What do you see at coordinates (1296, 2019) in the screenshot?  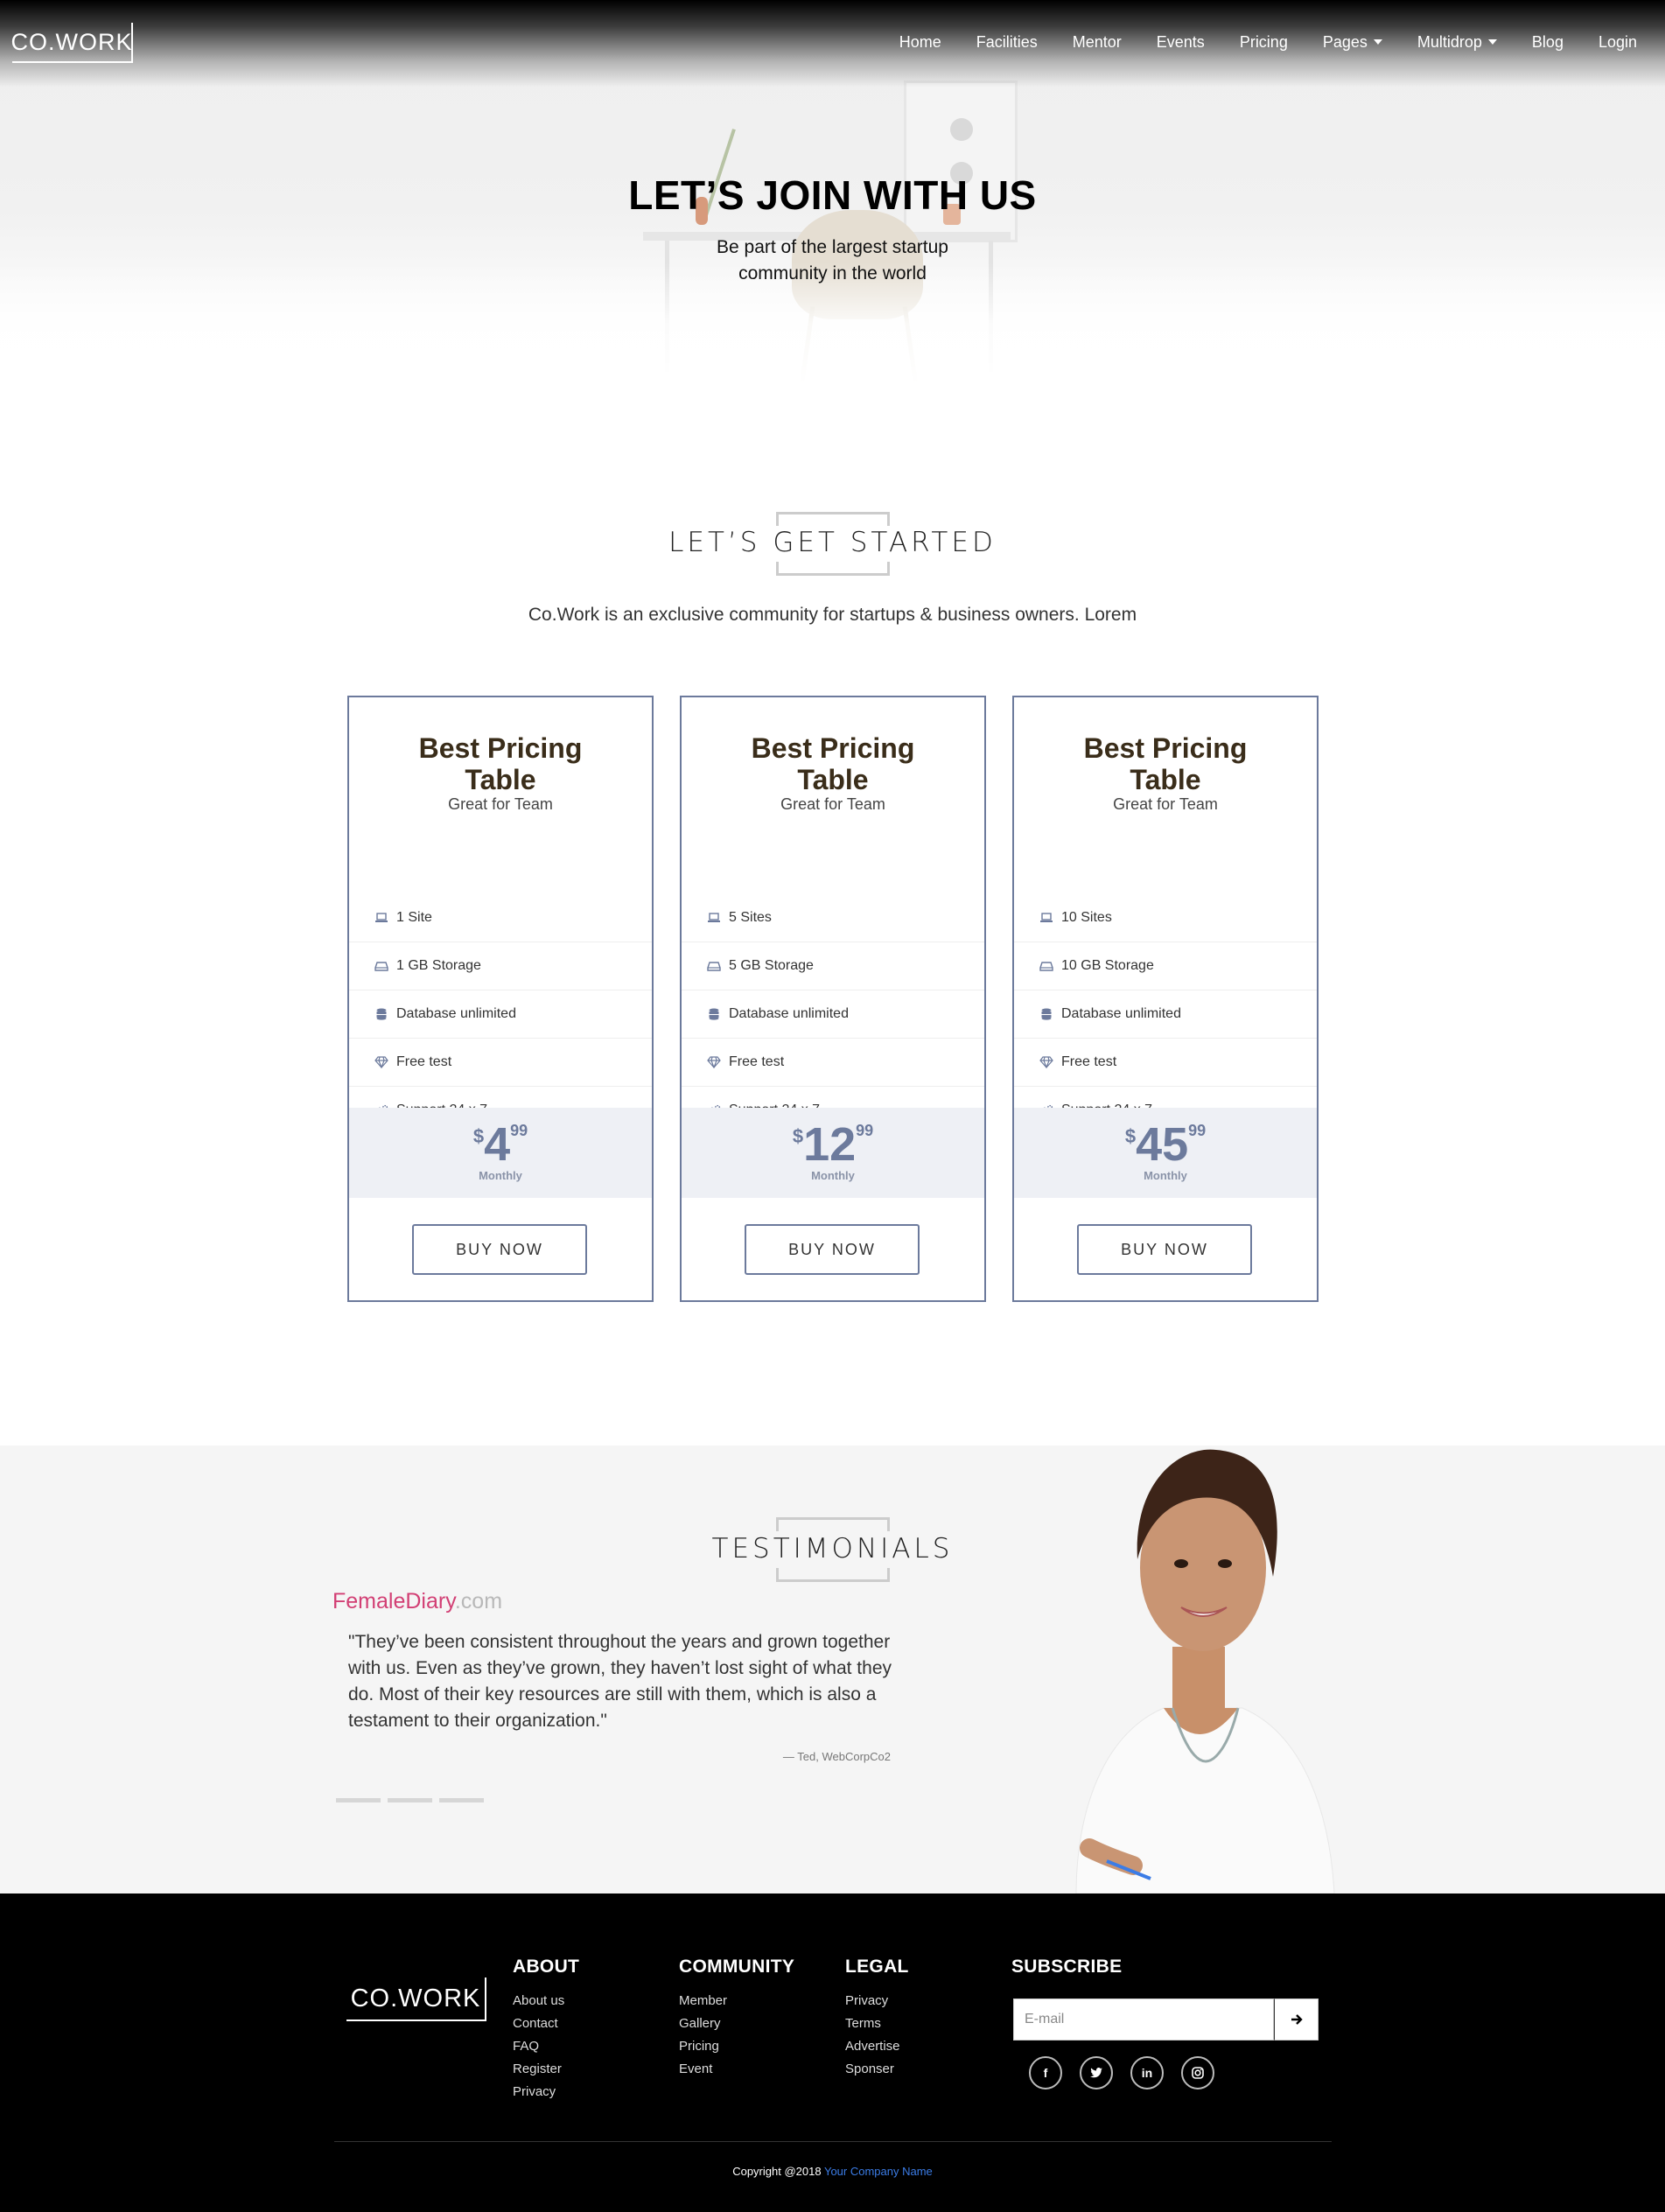 I see `subscribe-submit-button` at bounding box center [1296, 2019].